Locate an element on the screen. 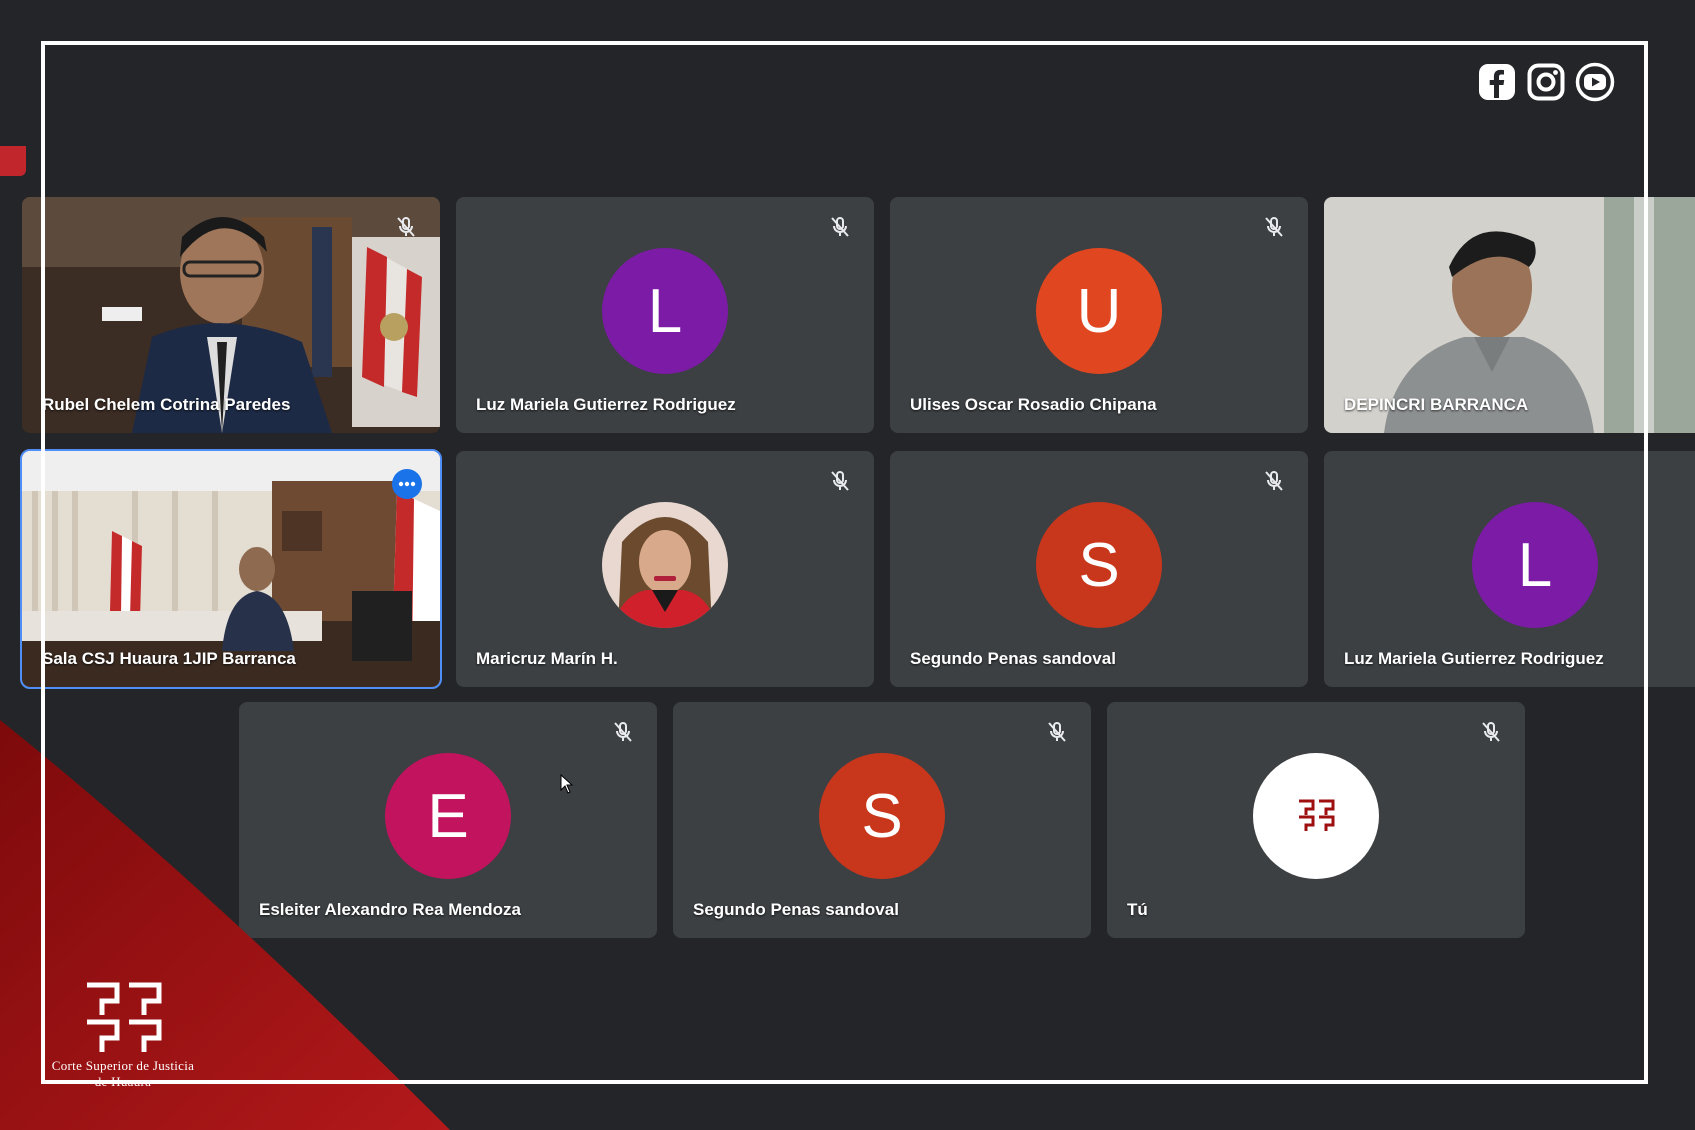 The image size is (1695, 1130). facebook-icon is located at coordinates (1497, 82).